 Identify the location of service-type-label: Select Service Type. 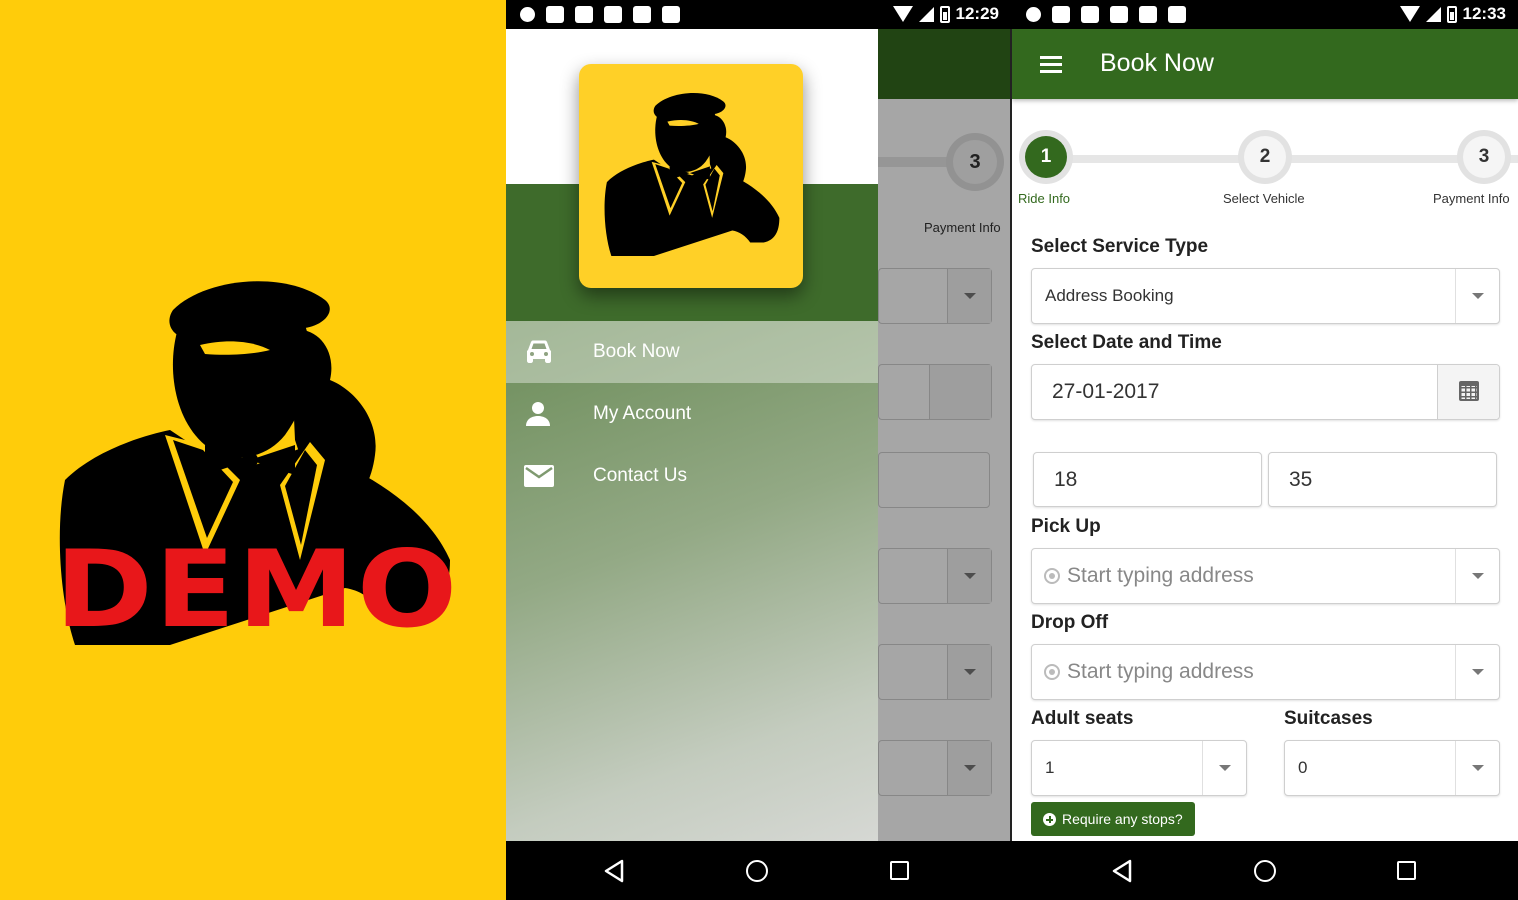
(1120, 246).